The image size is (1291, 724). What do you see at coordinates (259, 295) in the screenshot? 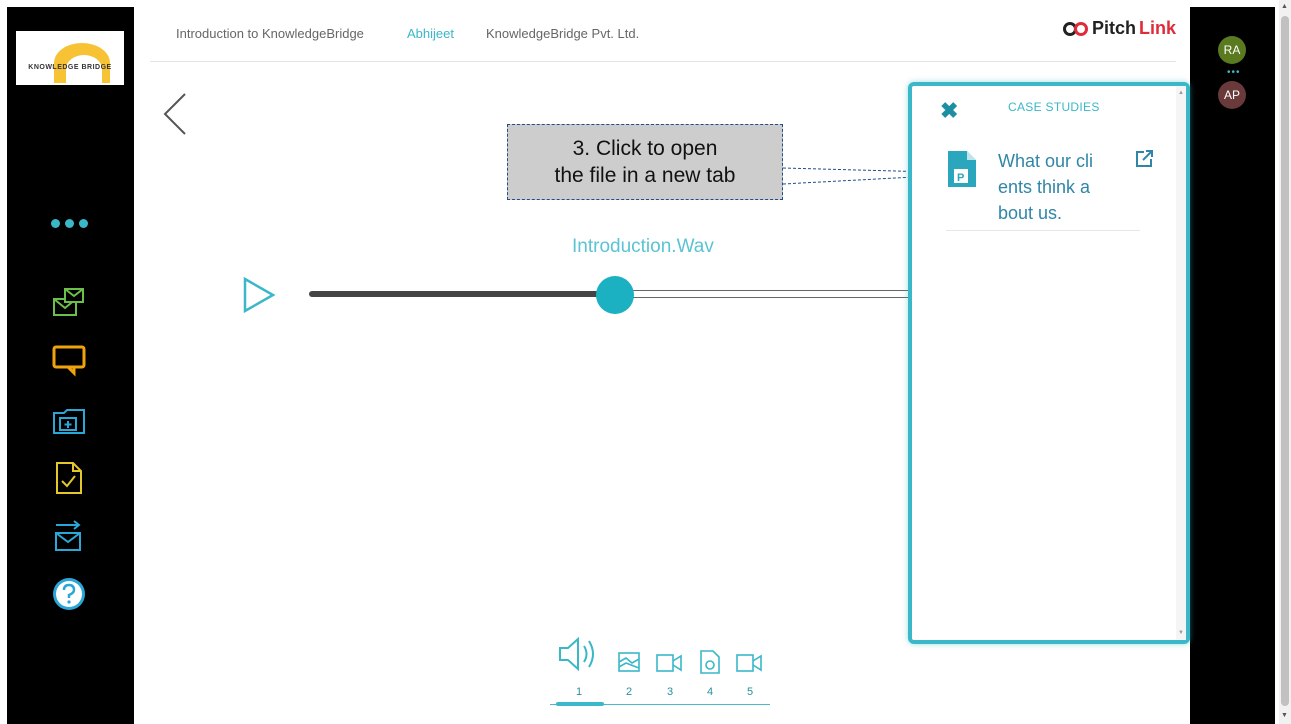
I see `play-icon` at bounding box center [259, 295].